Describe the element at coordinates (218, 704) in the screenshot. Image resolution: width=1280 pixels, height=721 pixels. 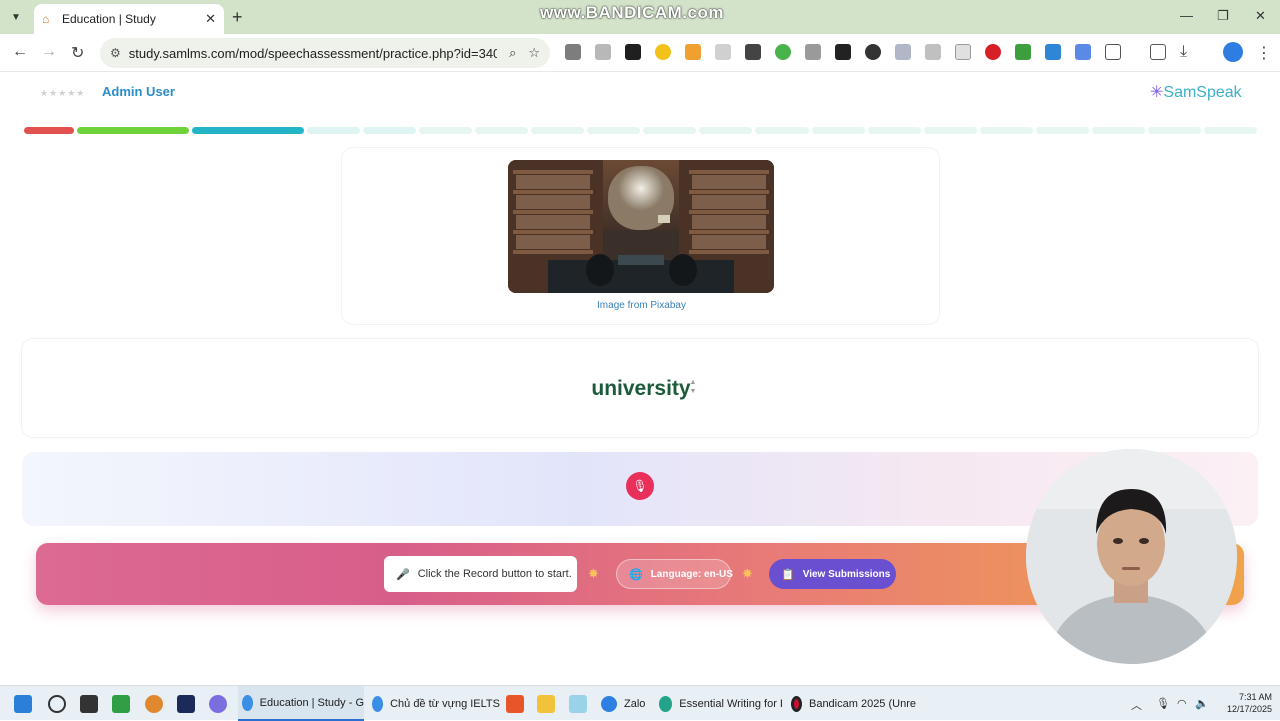
I see `copilot-icon` at that location.